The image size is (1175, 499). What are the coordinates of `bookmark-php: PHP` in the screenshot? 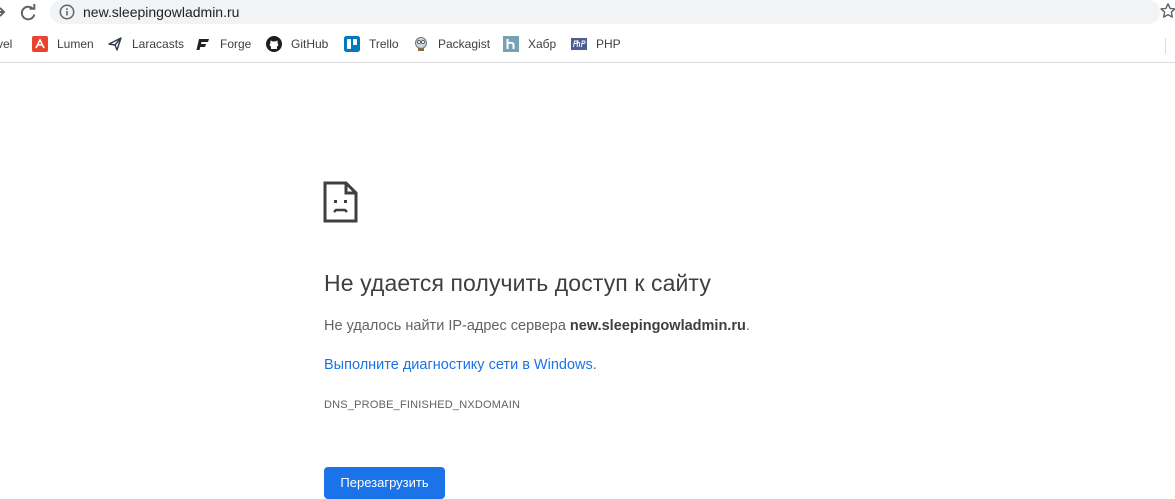 It's located at (596, 44).